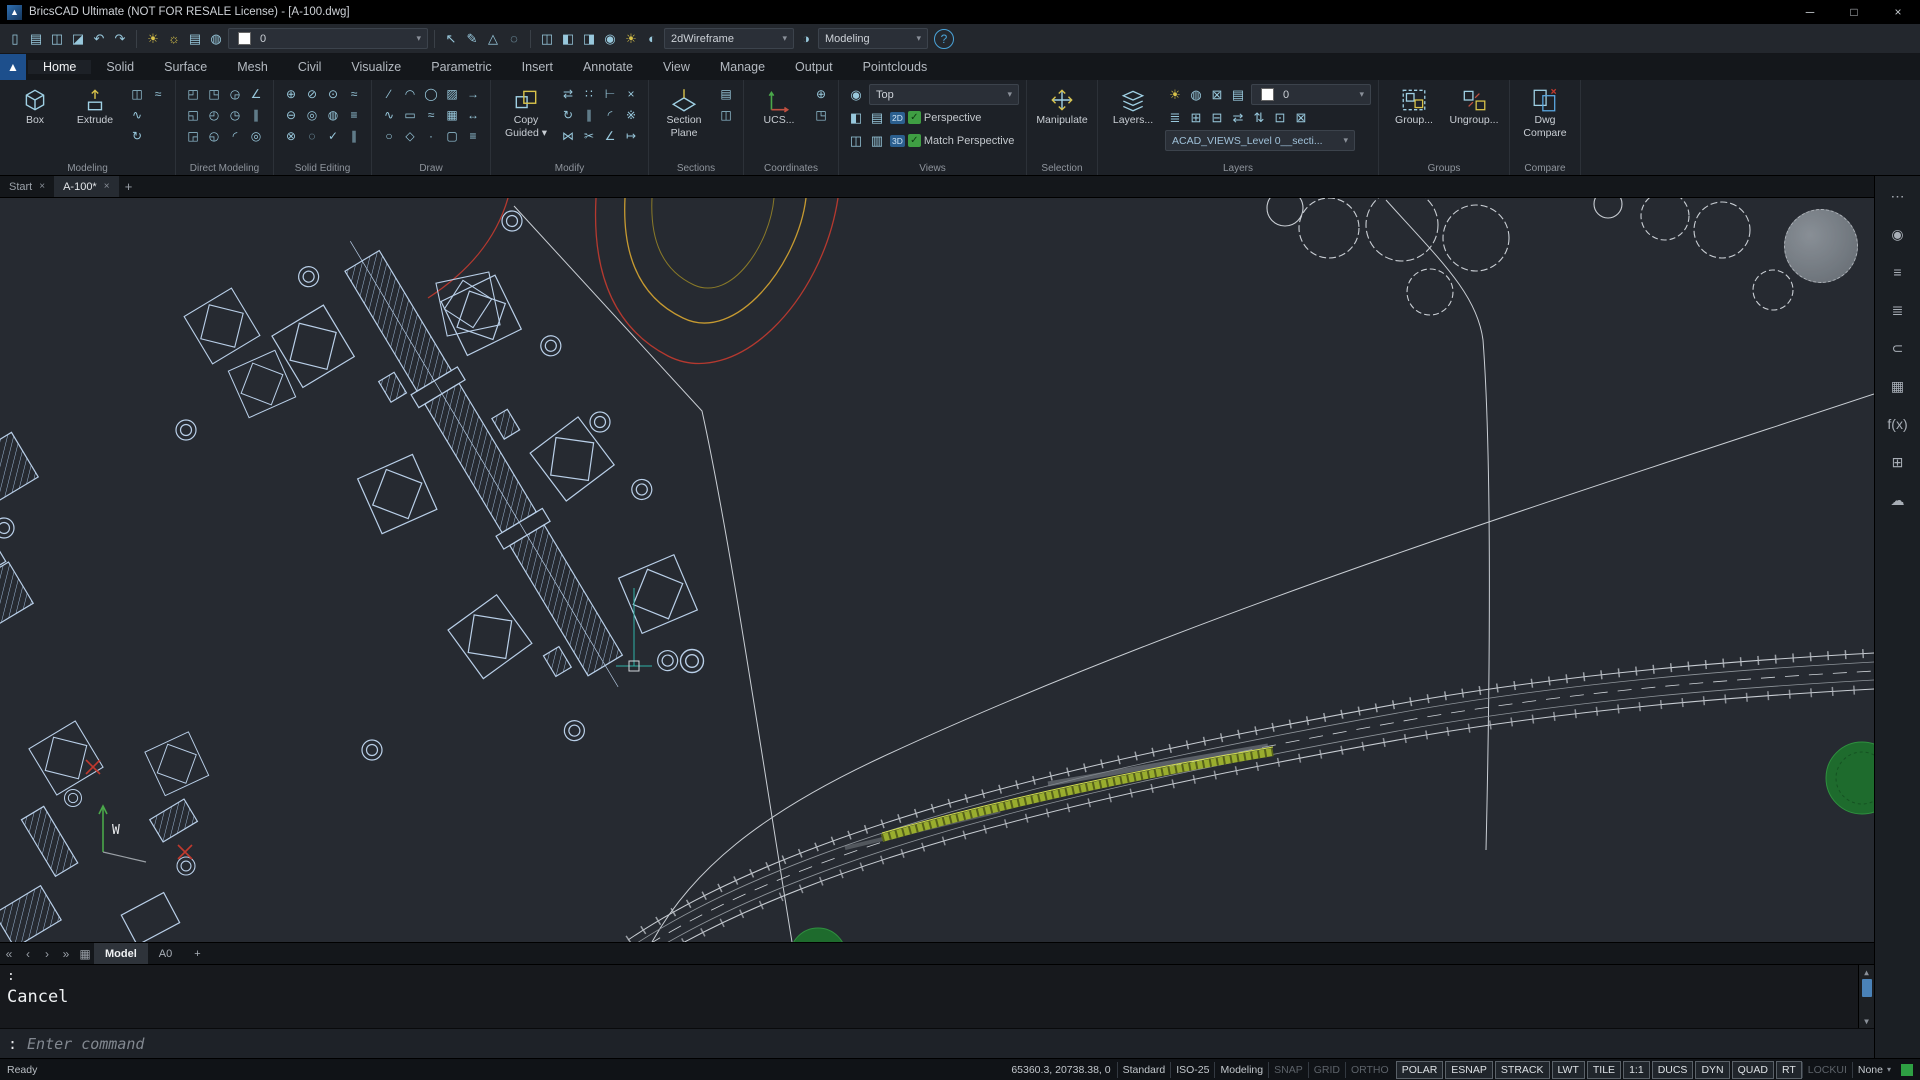 The height and width of the screenshot is (1080, 1920). Describe the element at coordinates (944, 38) in the screenshot. I see `help-button: ?` at that location.